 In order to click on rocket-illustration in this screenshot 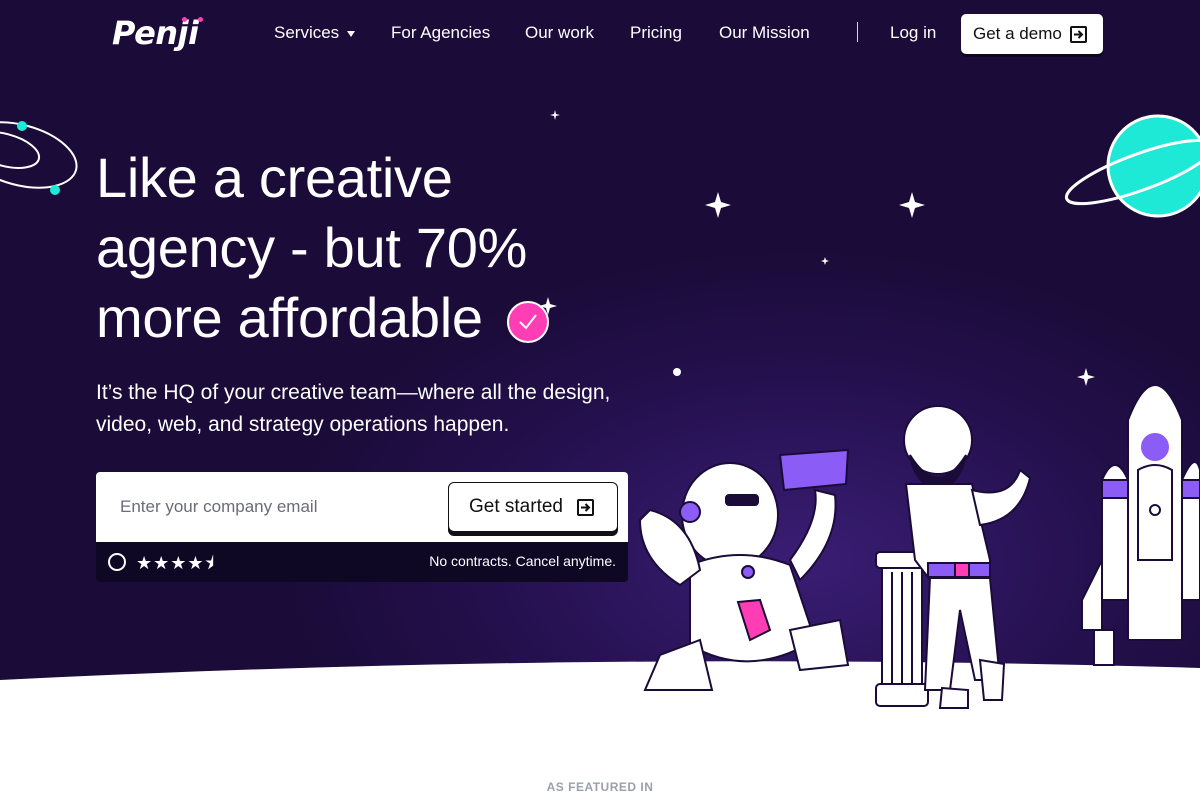, I will do `click(1140, 525)`.